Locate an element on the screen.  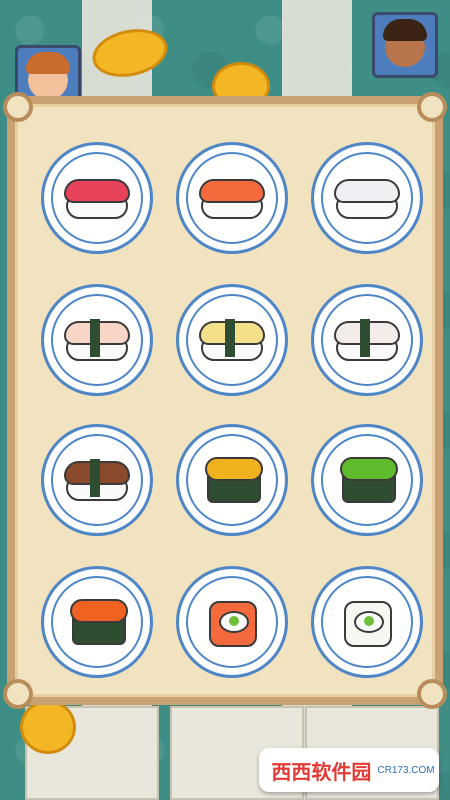
seaweed-gunkan-icon is located at coordinates (367, 480).